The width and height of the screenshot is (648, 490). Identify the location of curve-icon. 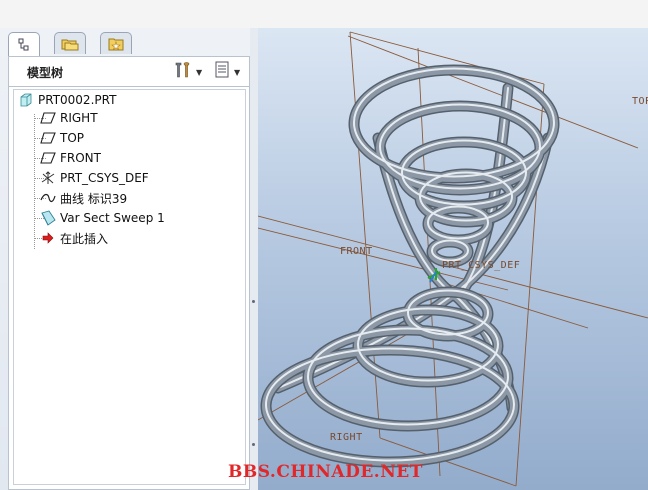
(48, 198).